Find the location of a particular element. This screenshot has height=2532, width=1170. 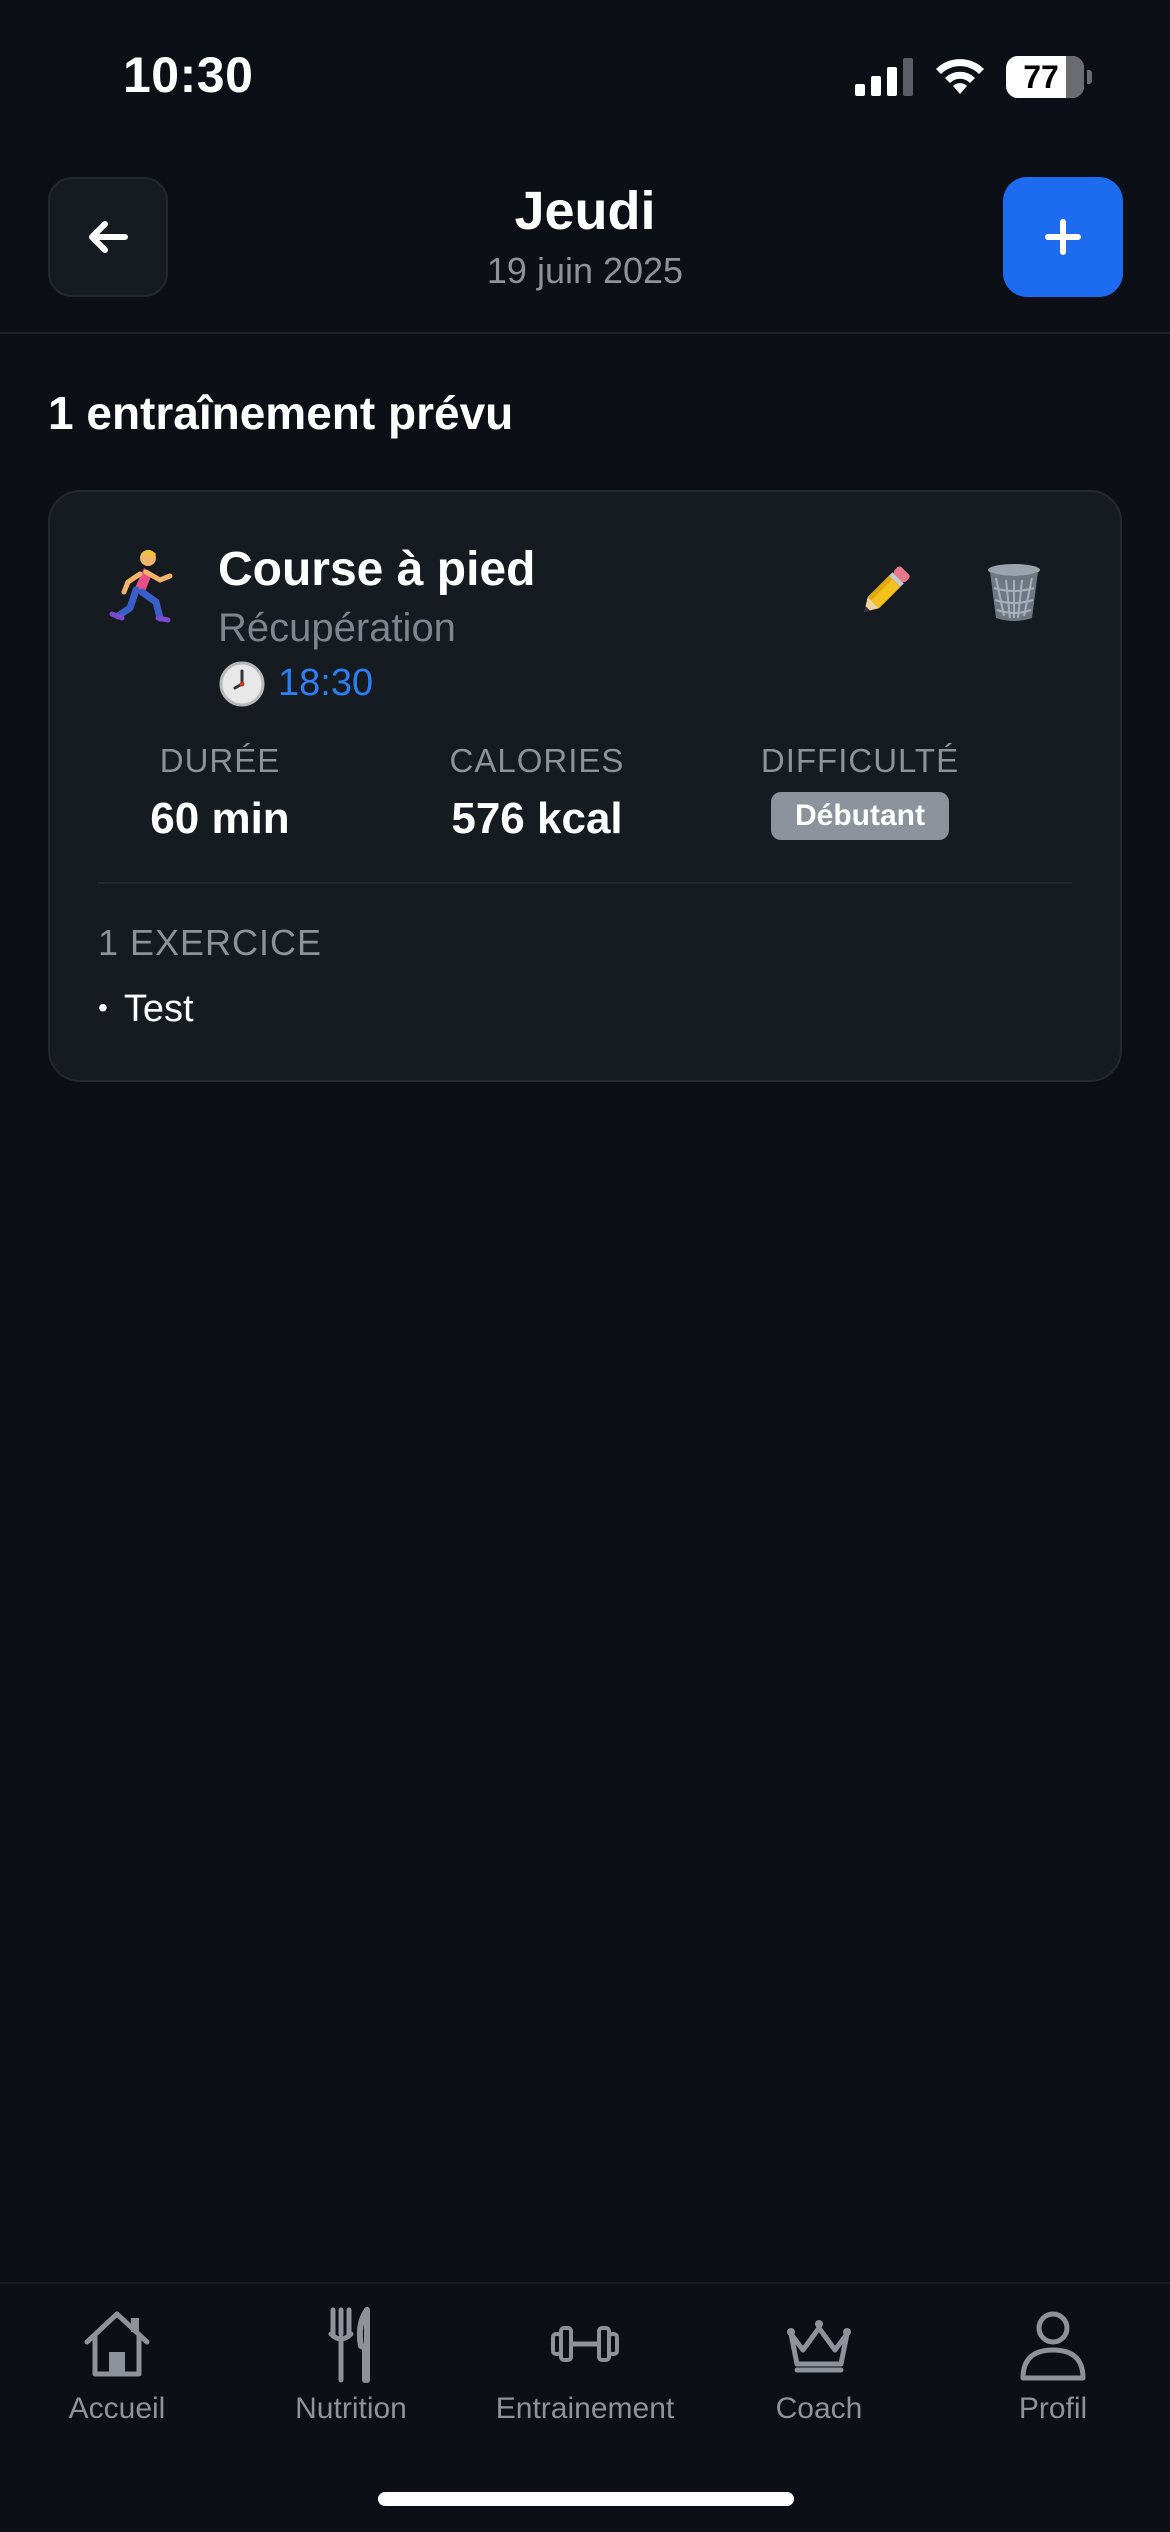

stat-label: CALORIES is located at coordinates (537, 760).